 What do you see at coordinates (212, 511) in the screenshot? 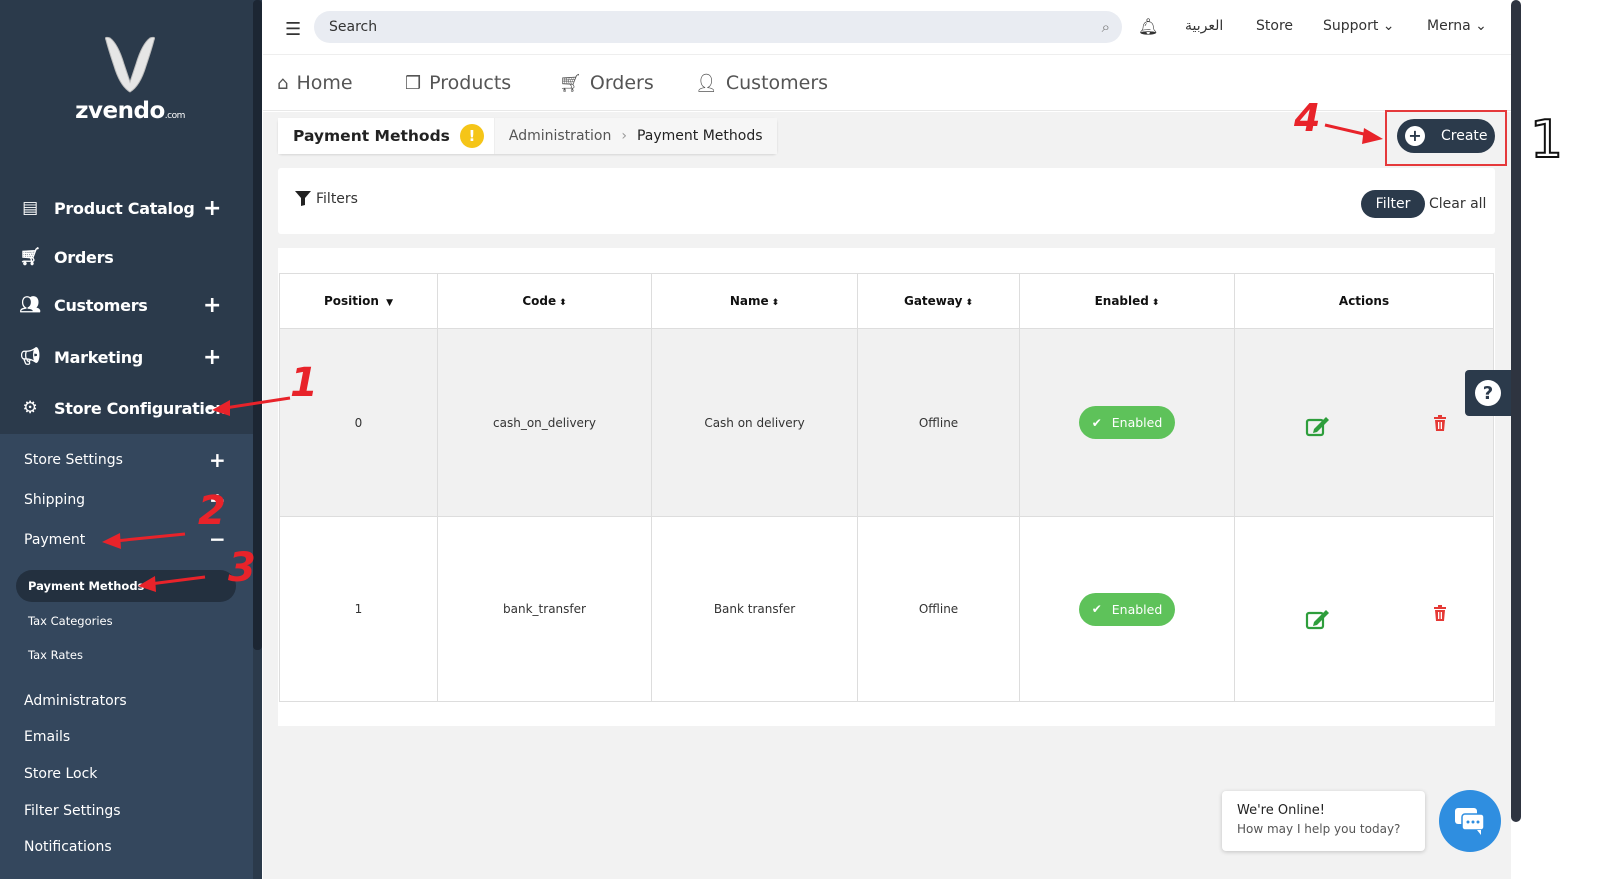
I see `annotation-number: 2` at bounding box center [212, 511].